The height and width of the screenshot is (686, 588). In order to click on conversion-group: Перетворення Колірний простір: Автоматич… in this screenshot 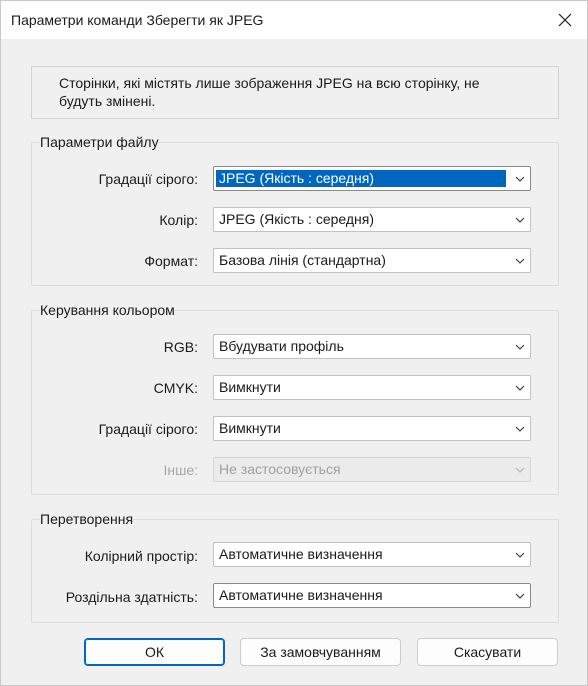, I will do `click(295, 567)`.